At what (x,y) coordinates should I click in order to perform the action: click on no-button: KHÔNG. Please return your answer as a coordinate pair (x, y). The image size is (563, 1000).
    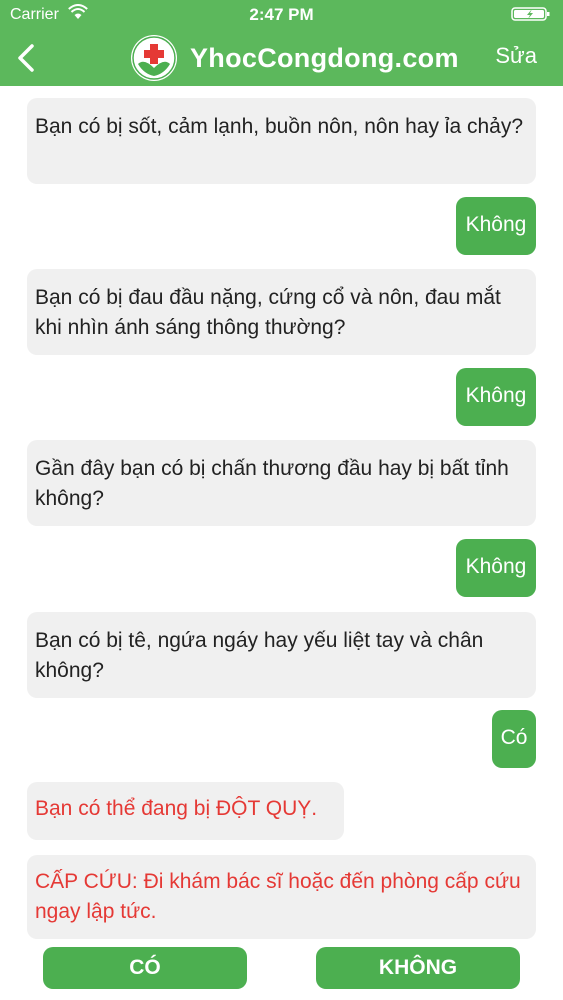
    Looking at the image, I should click on (418, 968).